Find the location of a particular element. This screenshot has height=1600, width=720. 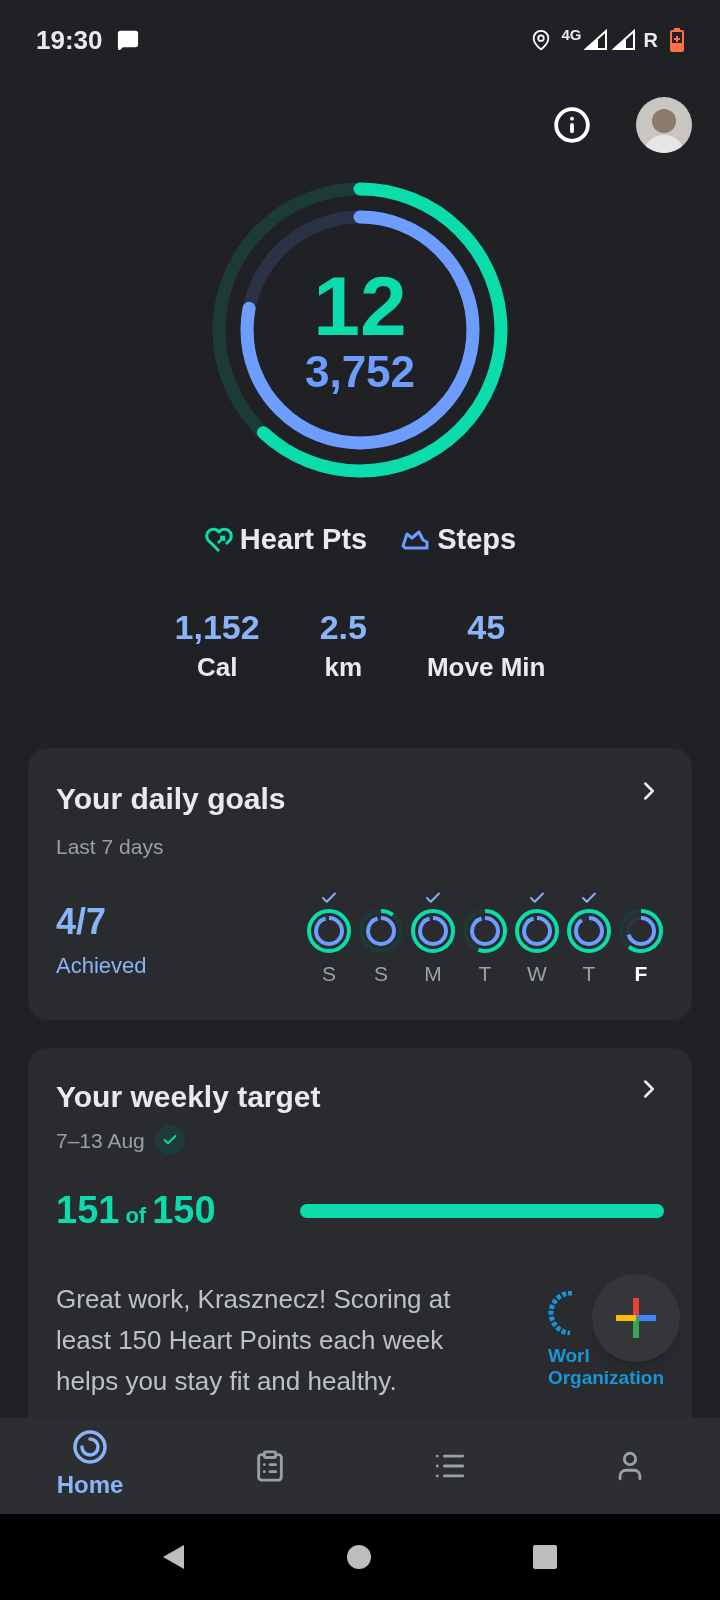

clock: 19:30 is located at coordinates (69, 40).